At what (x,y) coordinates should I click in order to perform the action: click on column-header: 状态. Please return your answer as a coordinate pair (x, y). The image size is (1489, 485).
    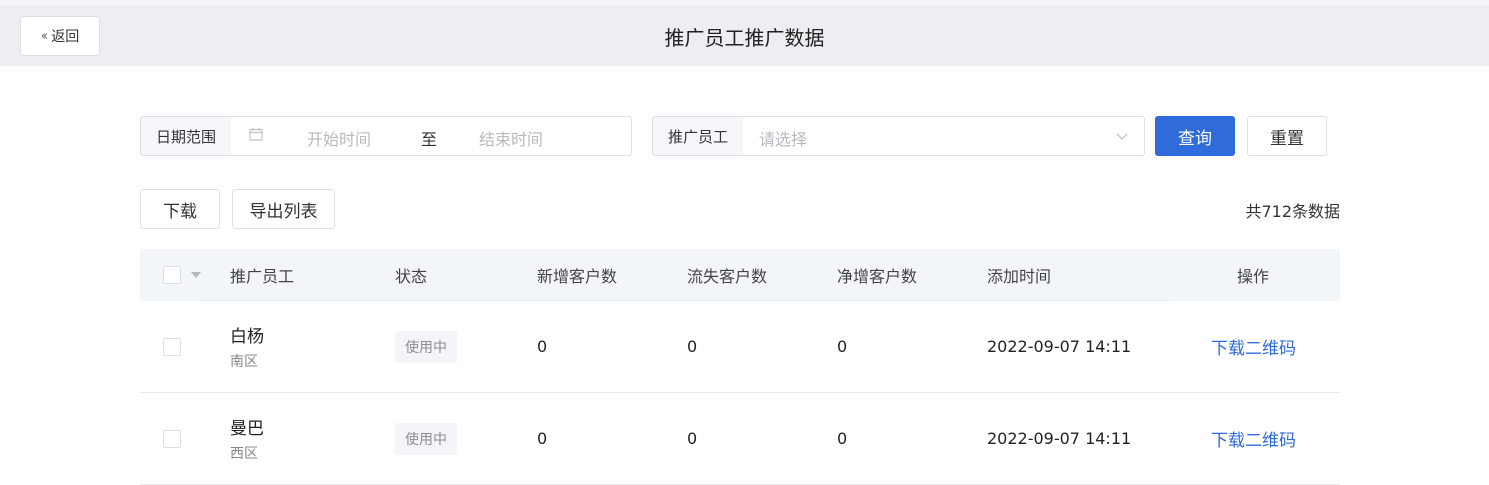
    Looking at the image, I should click on (411, 276).